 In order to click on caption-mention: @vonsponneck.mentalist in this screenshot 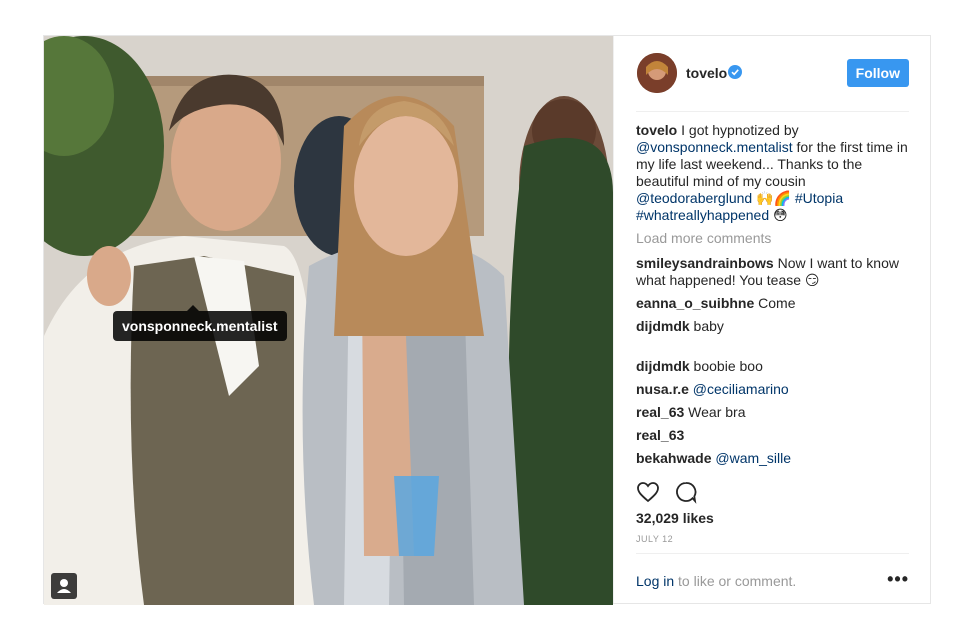, I will do `click(714, 147)`.